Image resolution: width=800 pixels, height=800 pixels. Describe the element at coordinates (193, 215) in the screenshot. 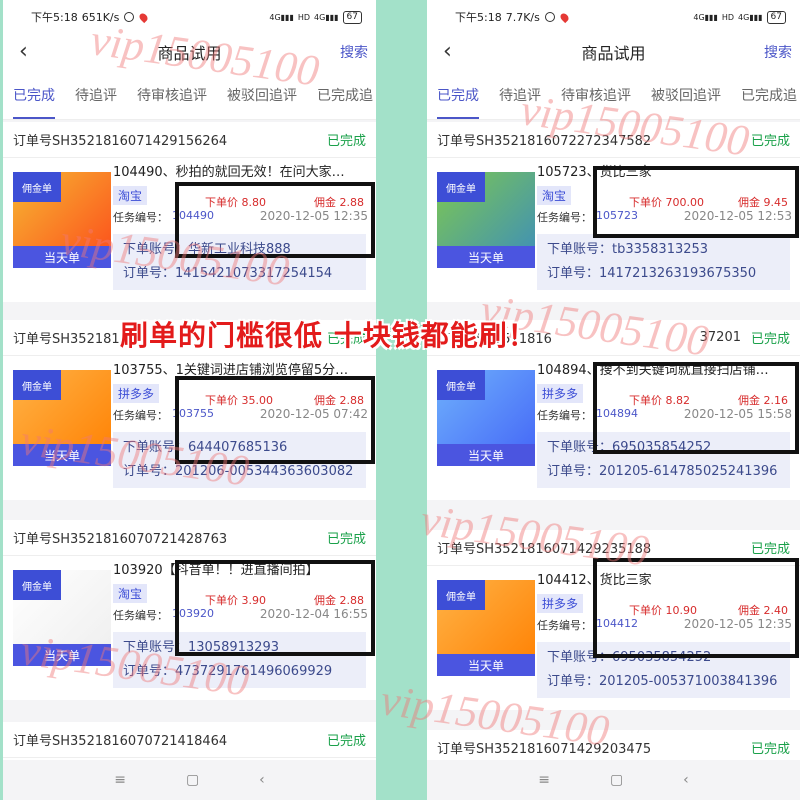

I see `task-id: 104490` at that location.